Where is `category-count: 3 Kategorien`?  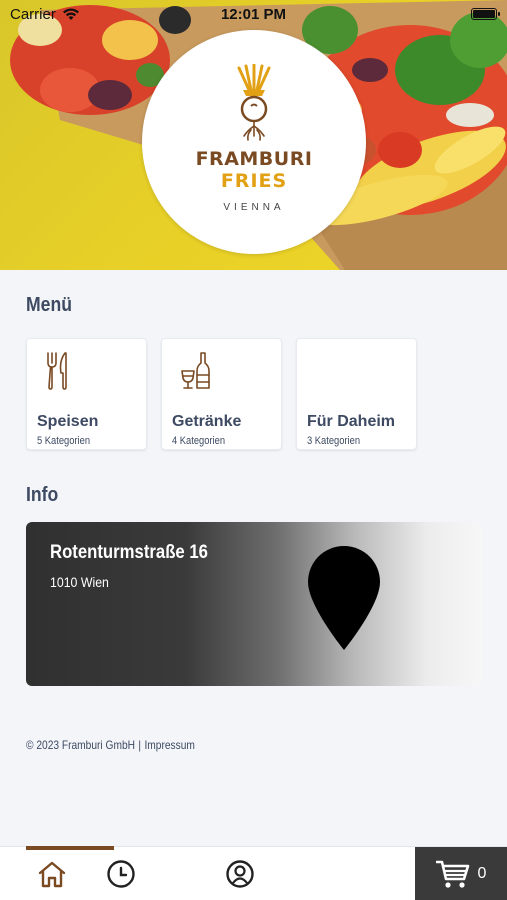 category-count: 3 Kategorien is located at coordinates (334, 441).